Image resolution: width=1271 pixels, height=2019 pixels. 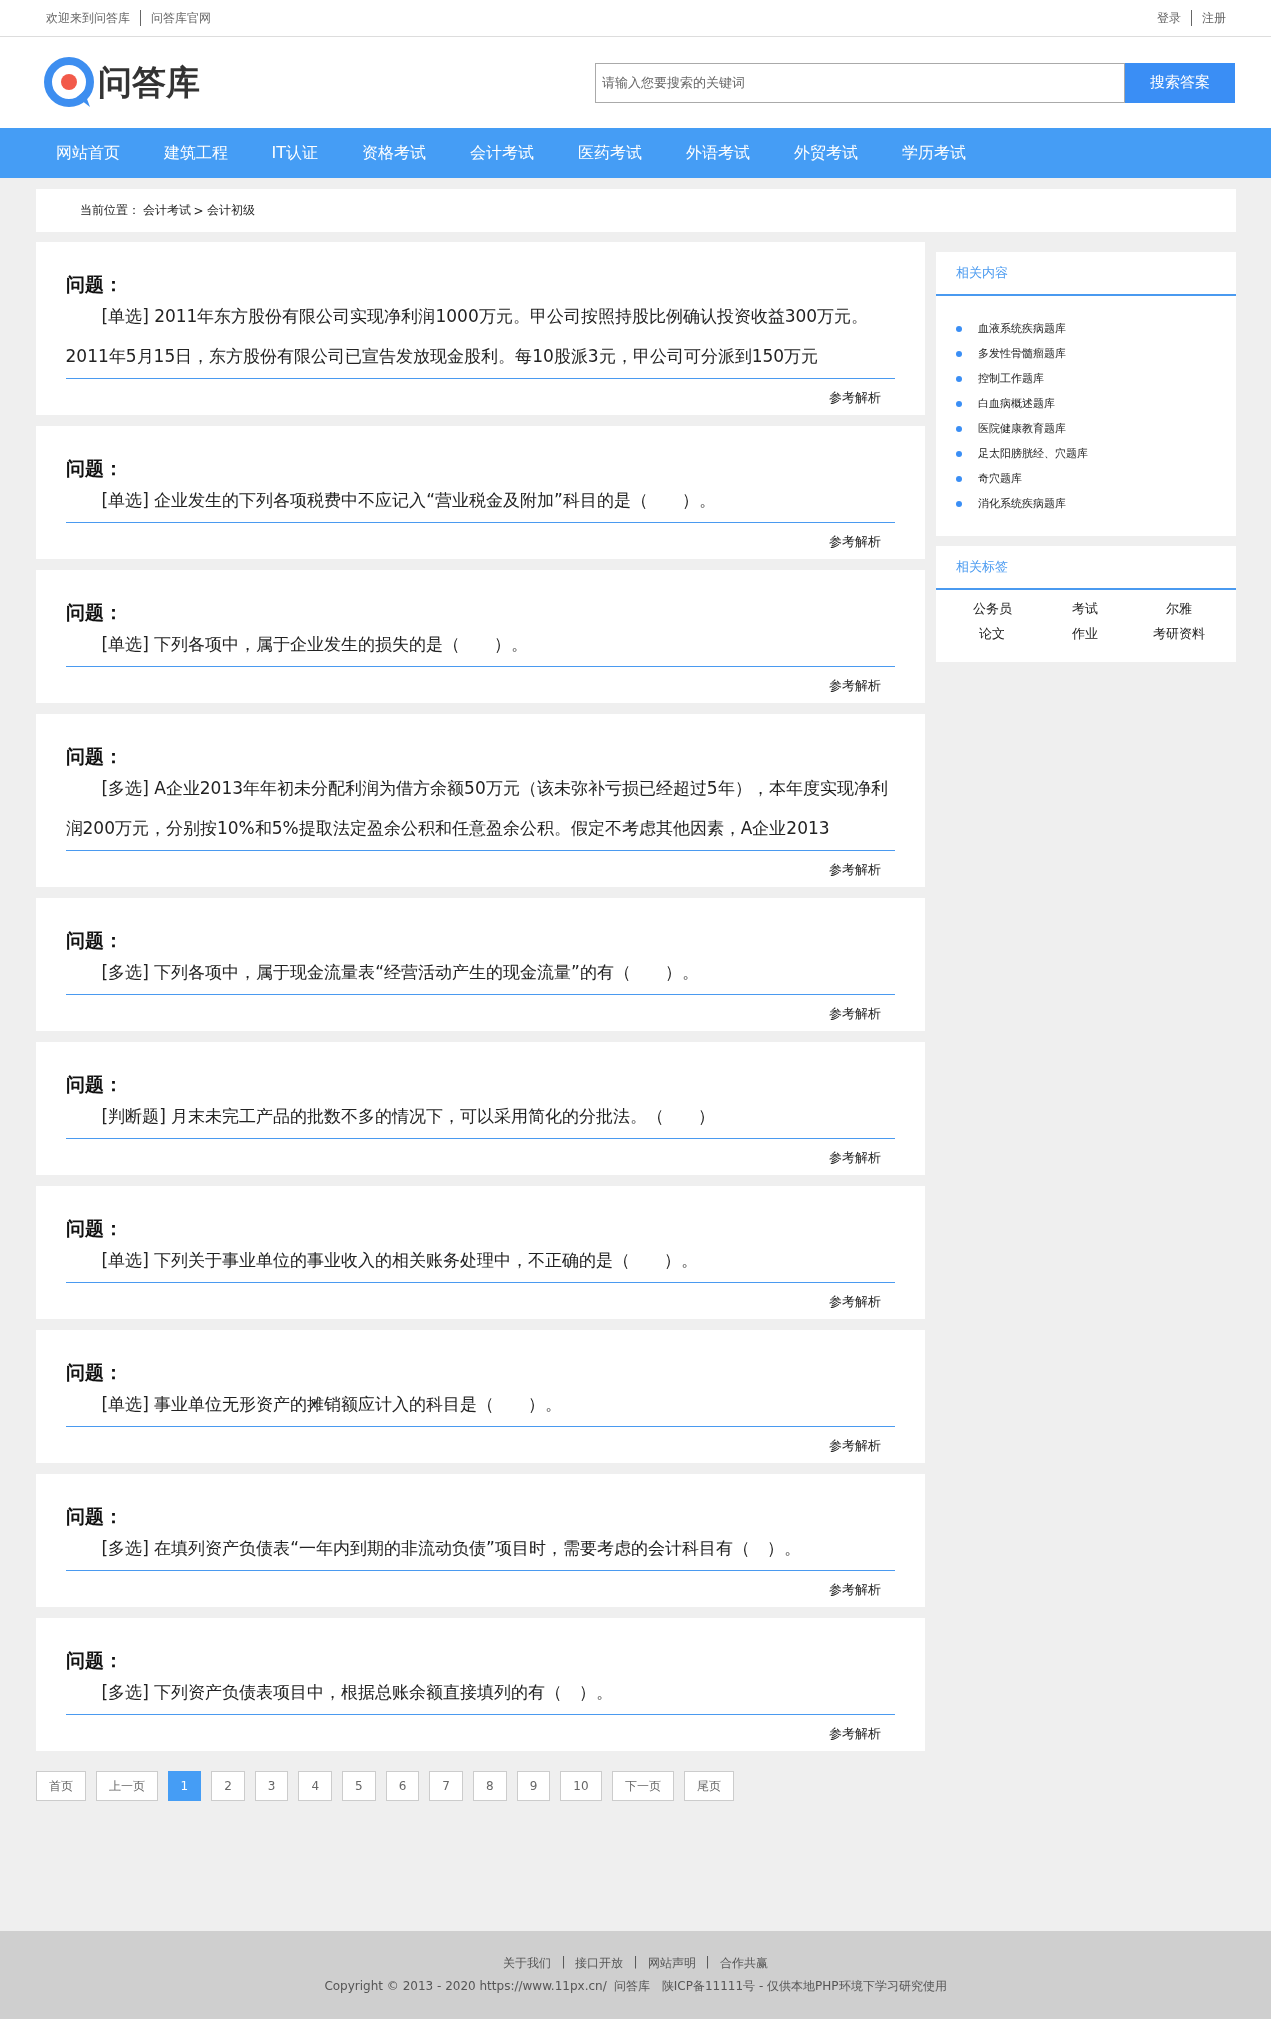 What do you see at coordinates (166, 210) in the screenshot?
I see `breadcrumb-link: 会计考试` at bounding box center [166, 210].